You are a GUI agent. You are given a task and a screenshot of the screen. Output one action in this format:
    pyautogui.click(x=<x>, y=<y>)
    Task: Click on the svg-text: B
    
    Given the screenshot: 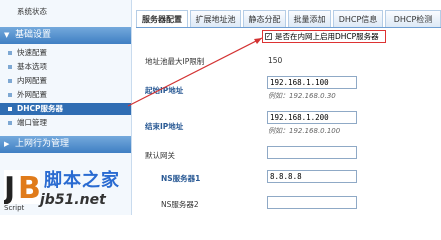 What is the action you would take?
    pyautogui.click(x=29, y=187)
    